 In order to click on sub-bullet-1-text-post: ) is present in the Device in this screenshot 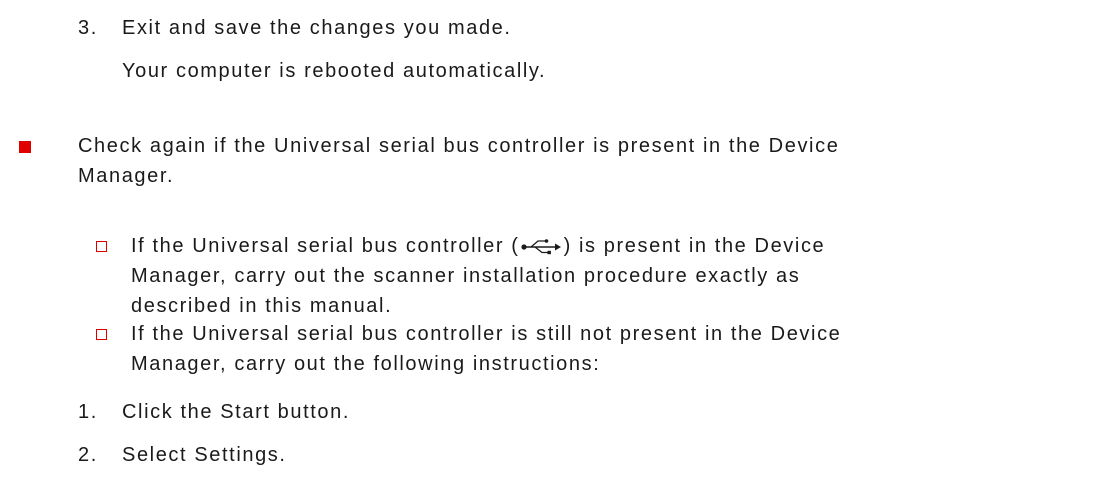, I will do `click(694, 246)`.